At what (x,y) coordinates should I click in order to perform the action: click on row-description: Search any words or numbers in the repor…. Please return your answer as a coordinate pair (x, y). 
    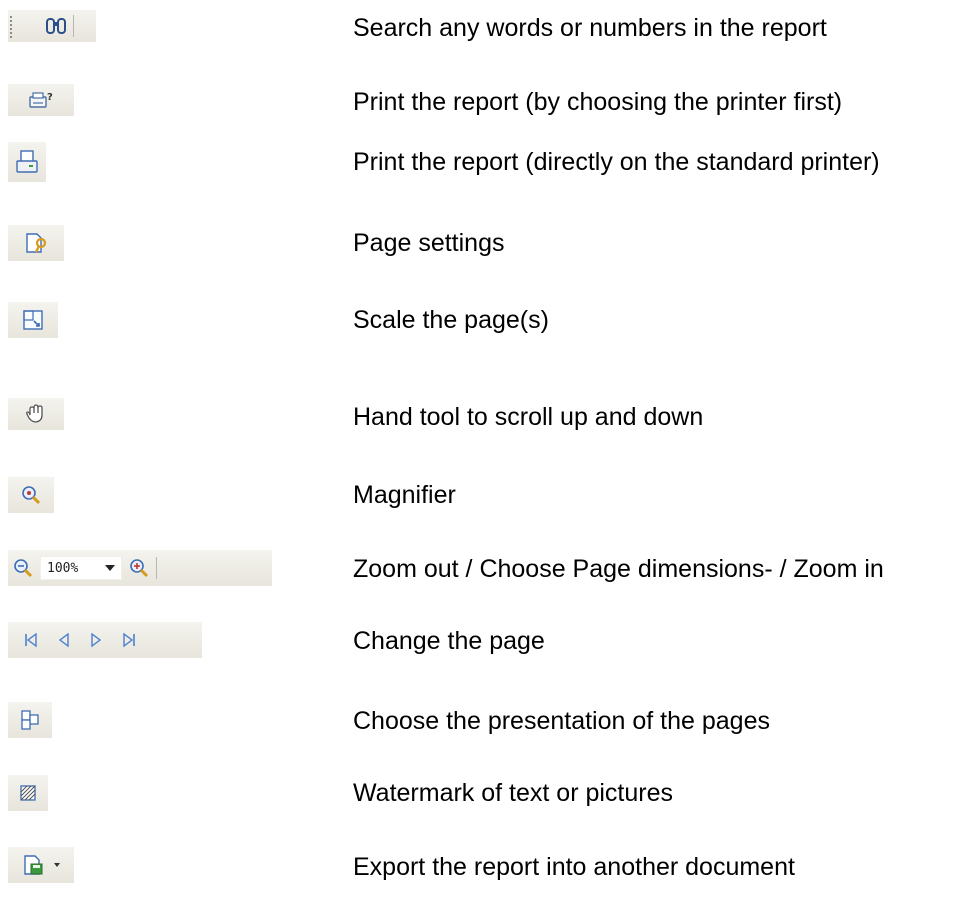
    Looking at the image, I should click on (590, 28).